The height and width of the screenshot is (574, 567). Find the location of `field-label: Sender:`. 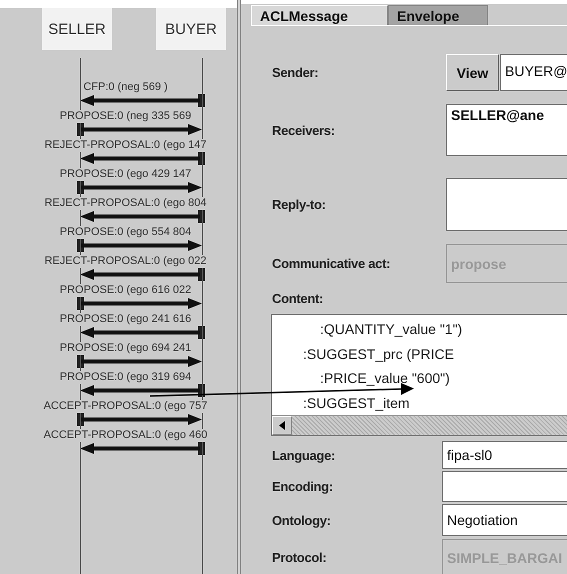

field-label: Sender: is located at coordinates (296, 72).